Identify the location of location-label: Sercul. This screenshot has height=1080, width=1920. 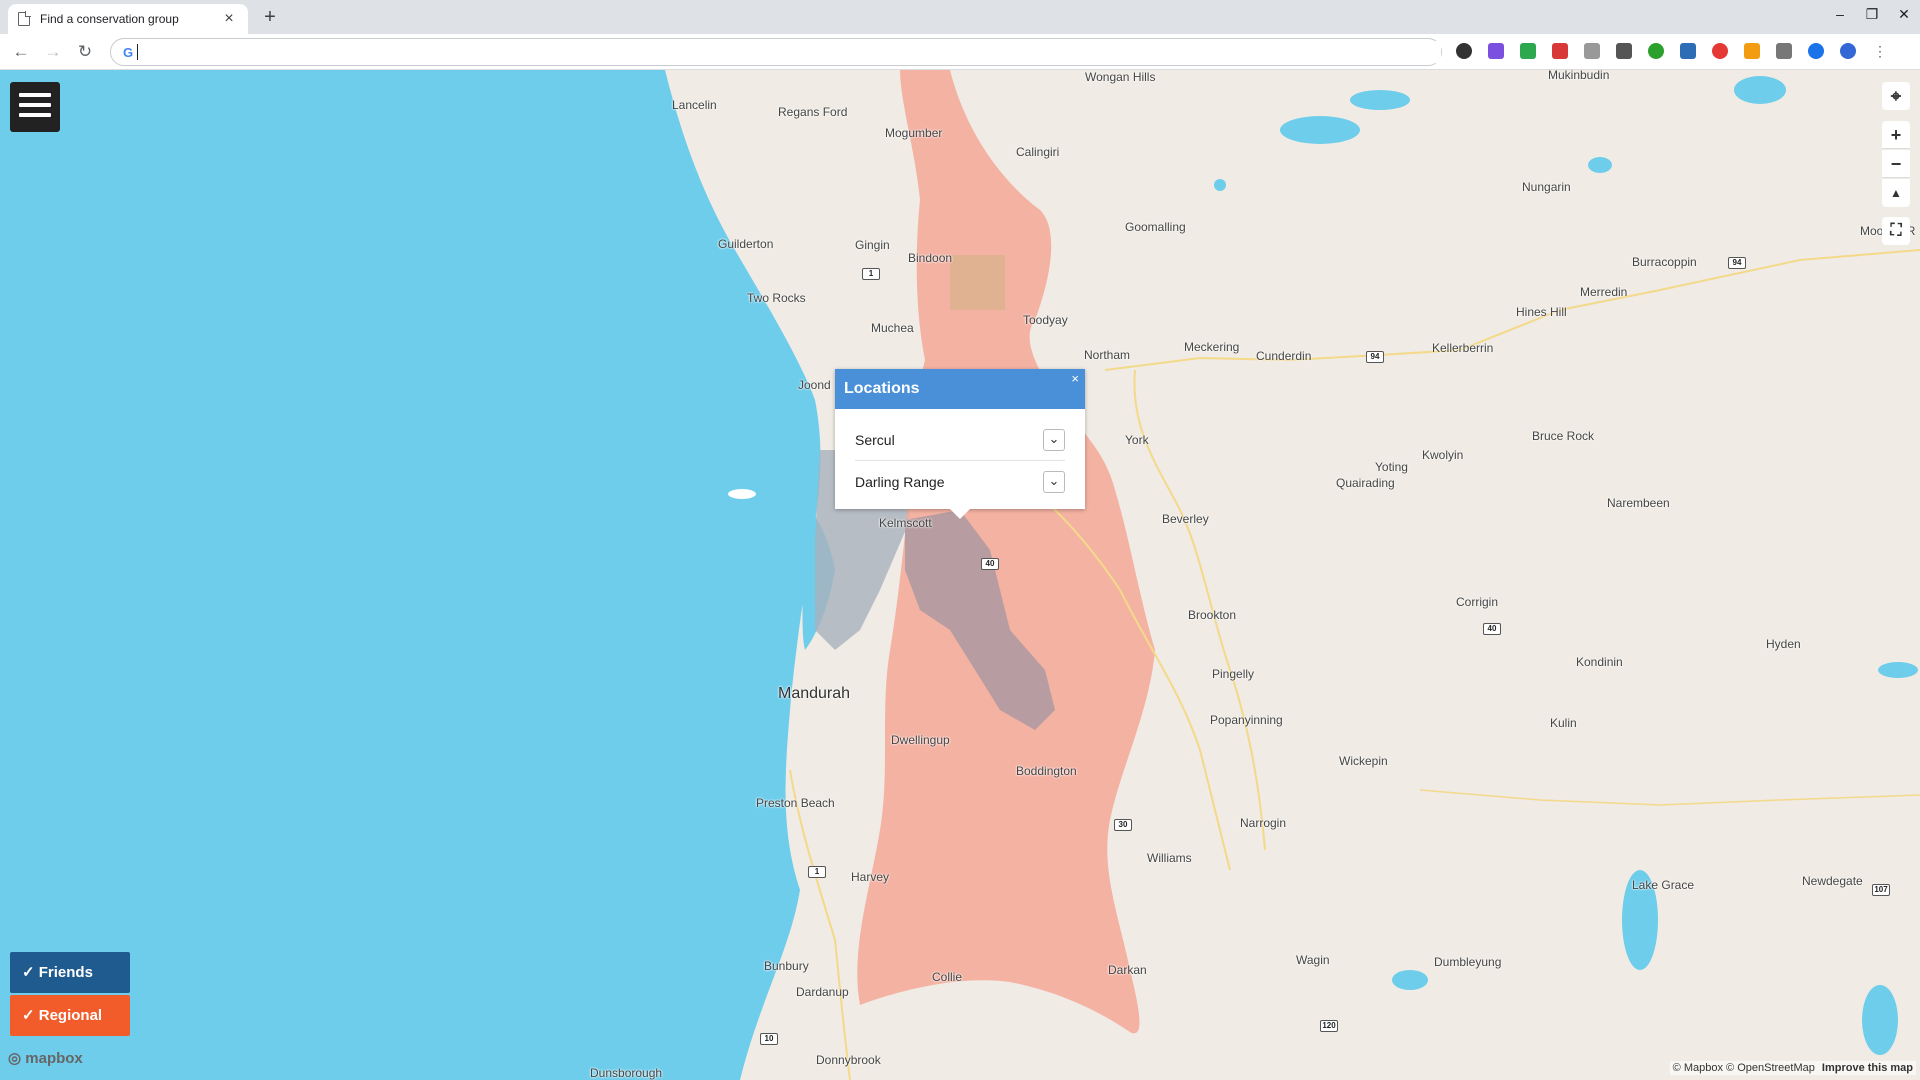
(875, 439).